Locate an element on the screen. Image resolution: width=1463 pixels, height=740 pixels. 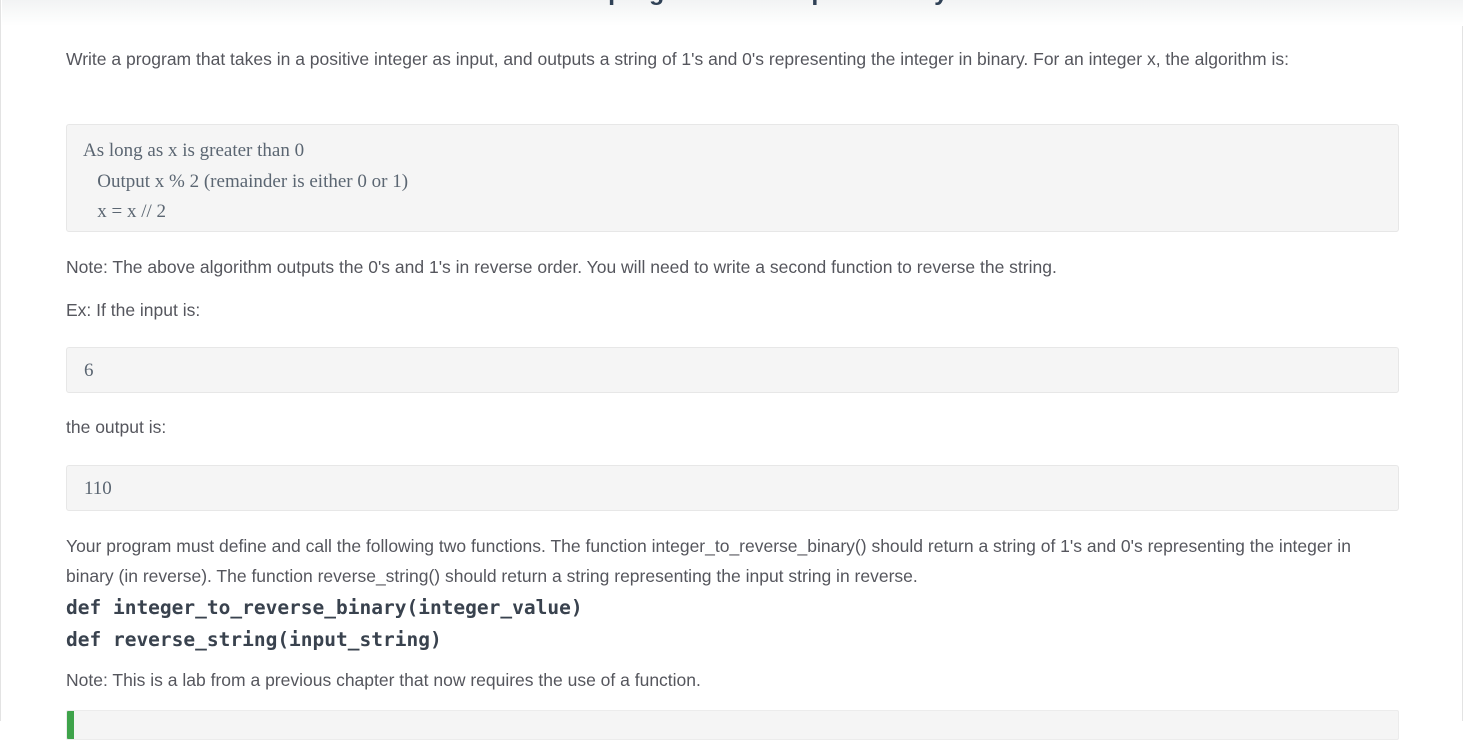
panel-accent-bar is located at coordinates (70, 725).